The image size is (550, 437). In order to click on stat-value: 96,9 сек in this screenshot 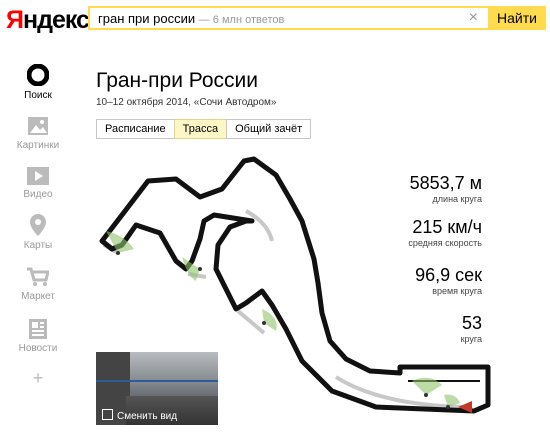, I will do `click(448, 275)`.